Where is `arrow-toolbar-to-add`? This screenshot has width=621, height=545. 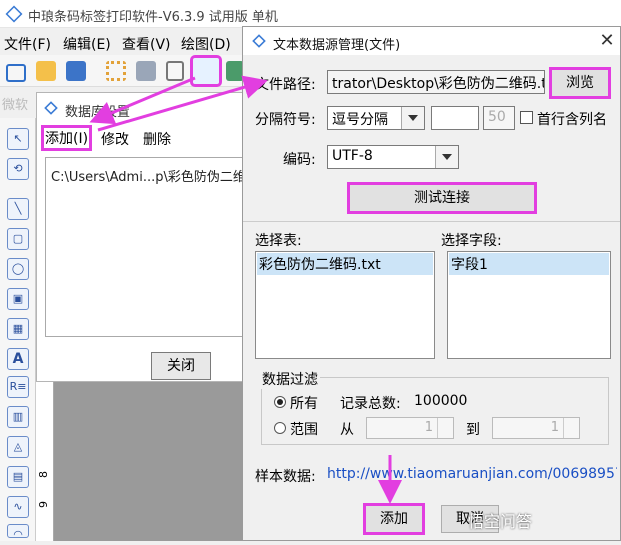
arrow-toolbar-to-add is located at coordinates (142, 100).